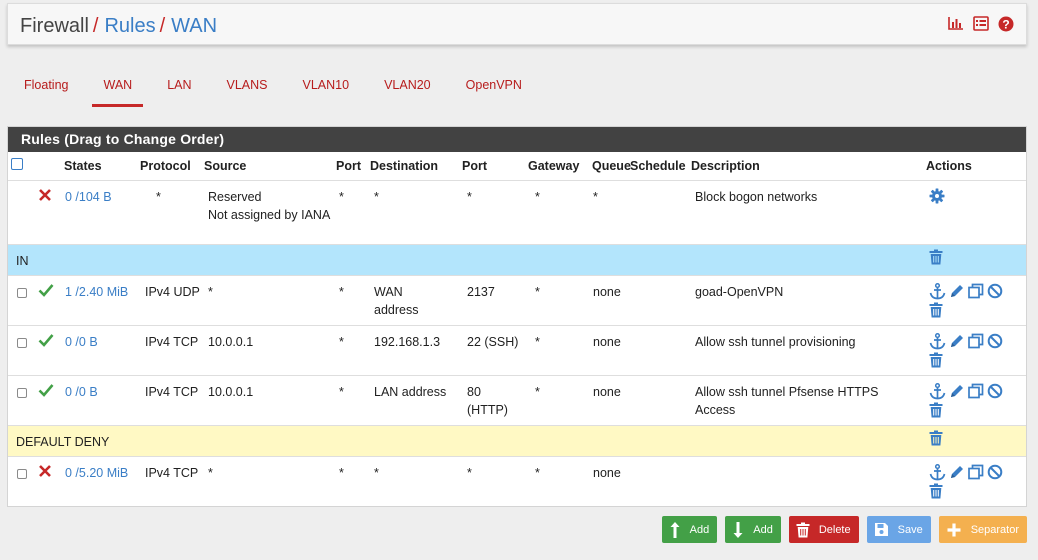 This screenshot has width=1038, height=560. What do you see at coordinates (416, 349) in the screenshot?
I see `rule-destination: 192.168.1.3` at bounding box center [416, 349].